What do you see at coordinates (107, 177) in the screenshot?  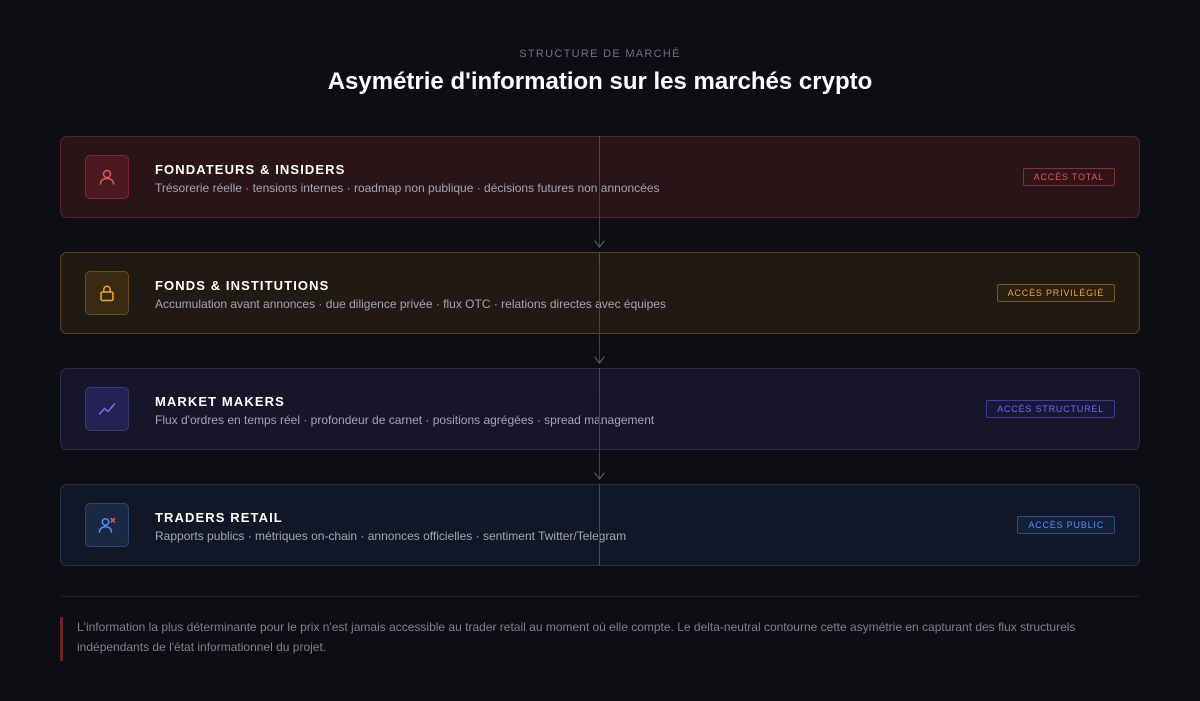 I see `user-icon` at bounding box center [107, 177].